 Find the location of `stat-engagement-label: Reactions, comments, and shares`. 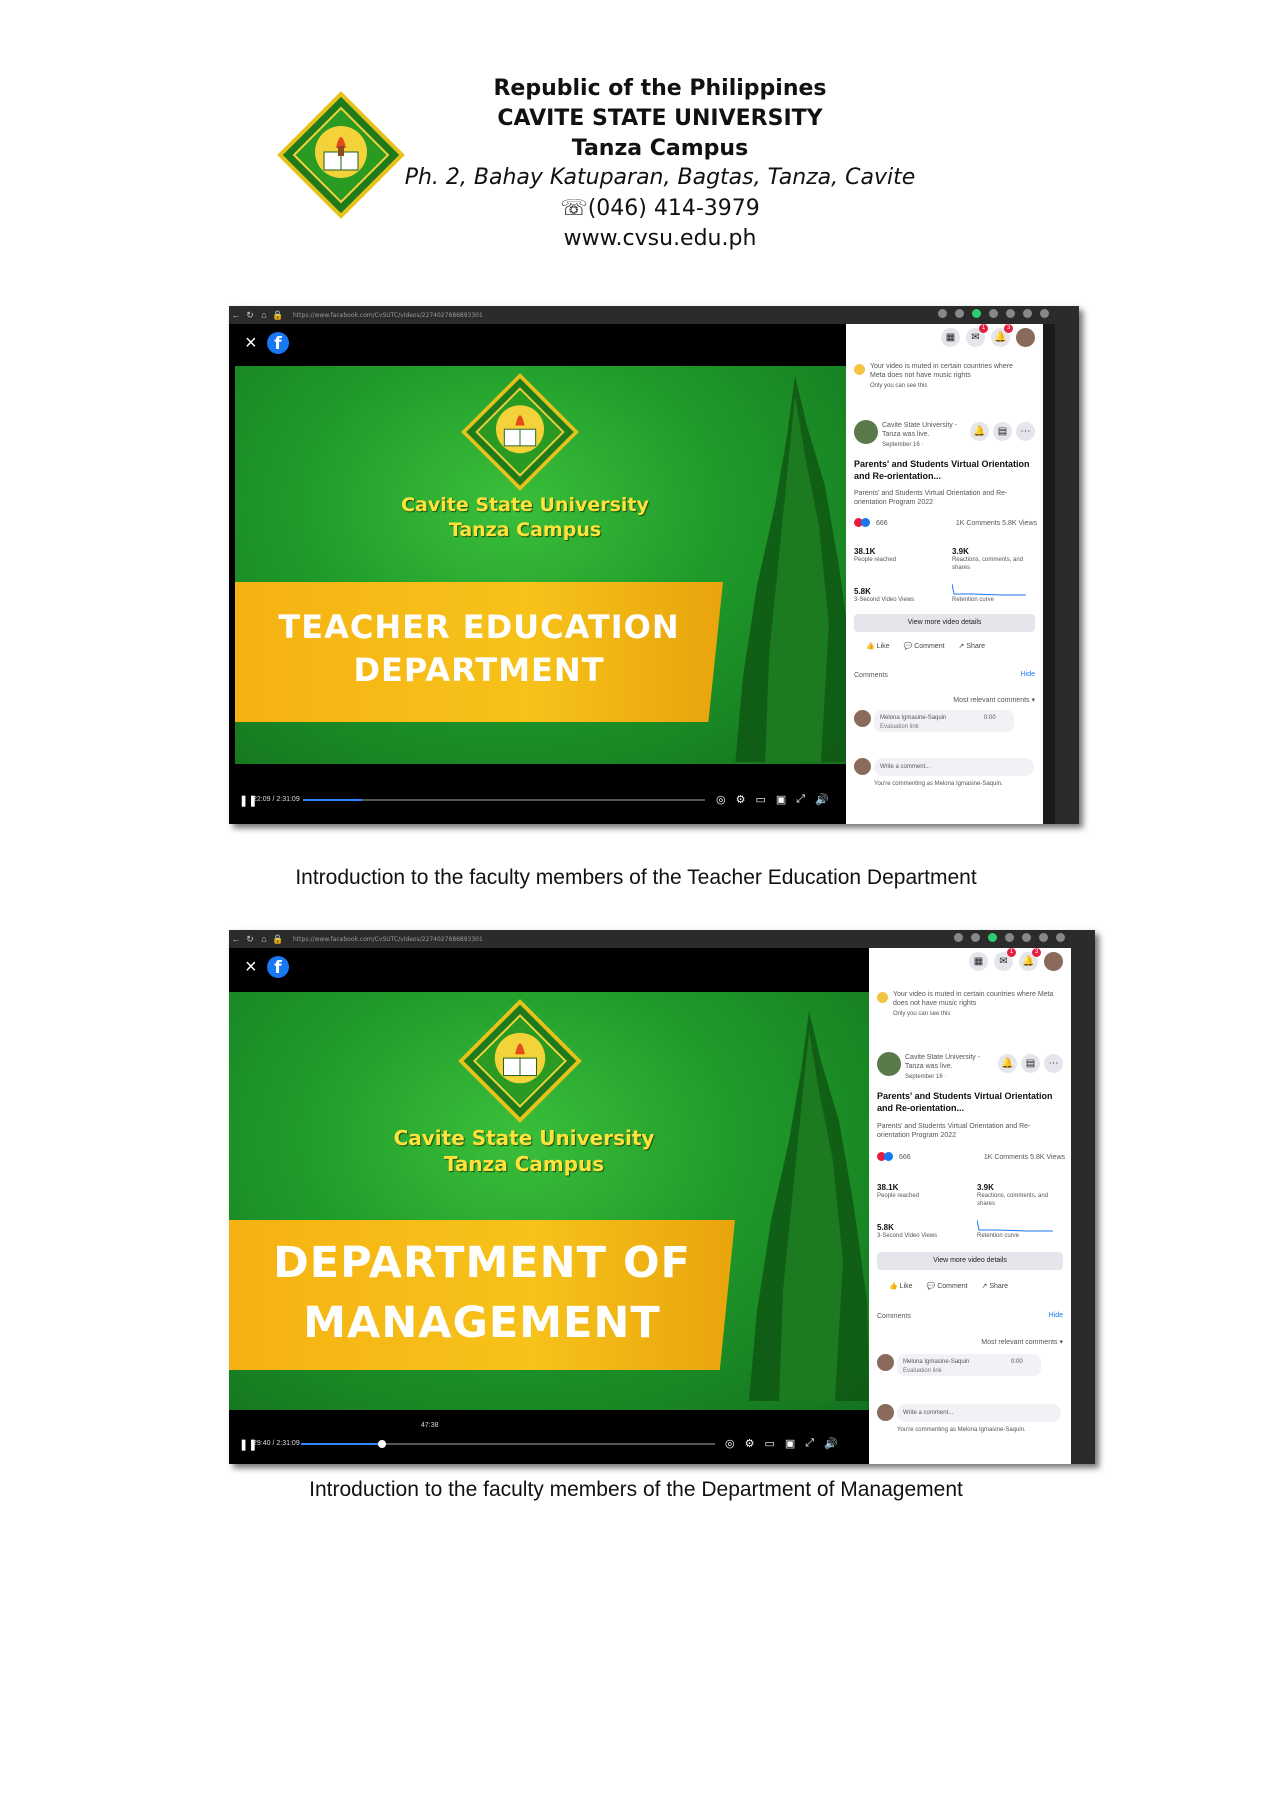

stat-engagement-label: Reactions, comments, and shares is located at coordinates (988, 564).